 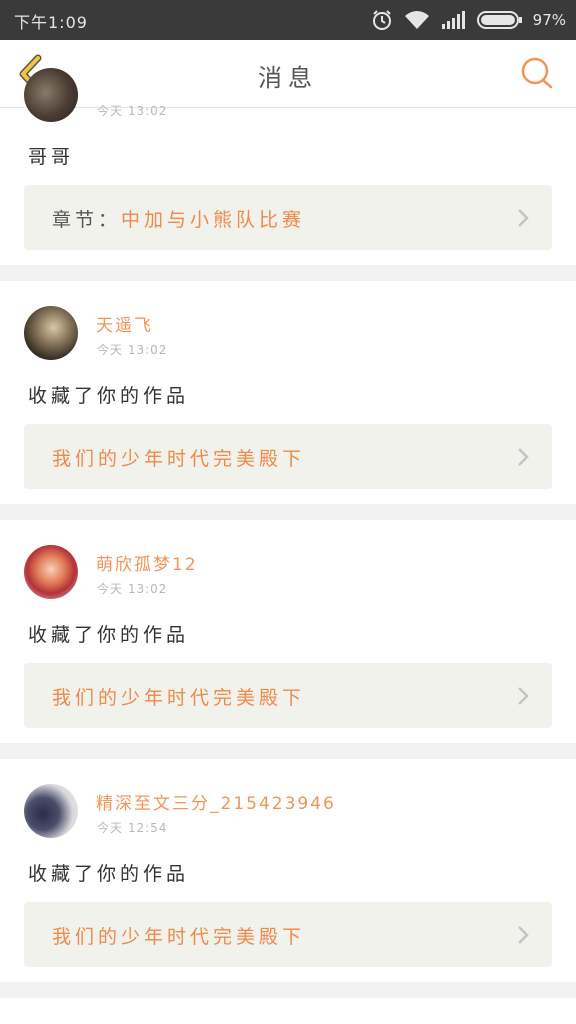 What do you see at coordinates (288, 78) in the screenshot?
I see `page-title: 消息` at bounding box center [288, 78].